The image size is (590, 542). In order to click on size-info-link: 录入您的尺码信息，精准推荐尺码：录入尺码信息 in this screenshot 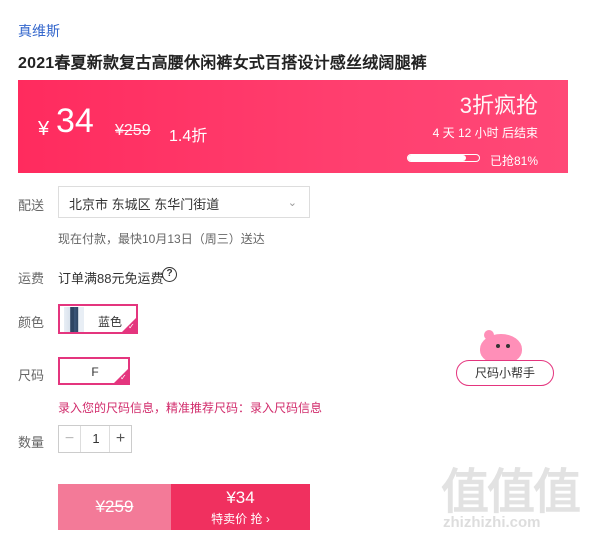, I will do `click(190, 407)`.